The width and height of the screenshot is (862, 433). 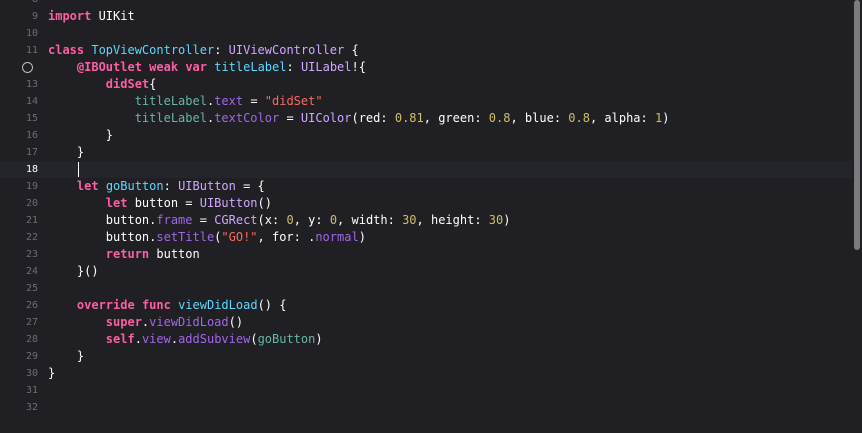 I want to click on line-number: 28, so click(x=31, y=339).